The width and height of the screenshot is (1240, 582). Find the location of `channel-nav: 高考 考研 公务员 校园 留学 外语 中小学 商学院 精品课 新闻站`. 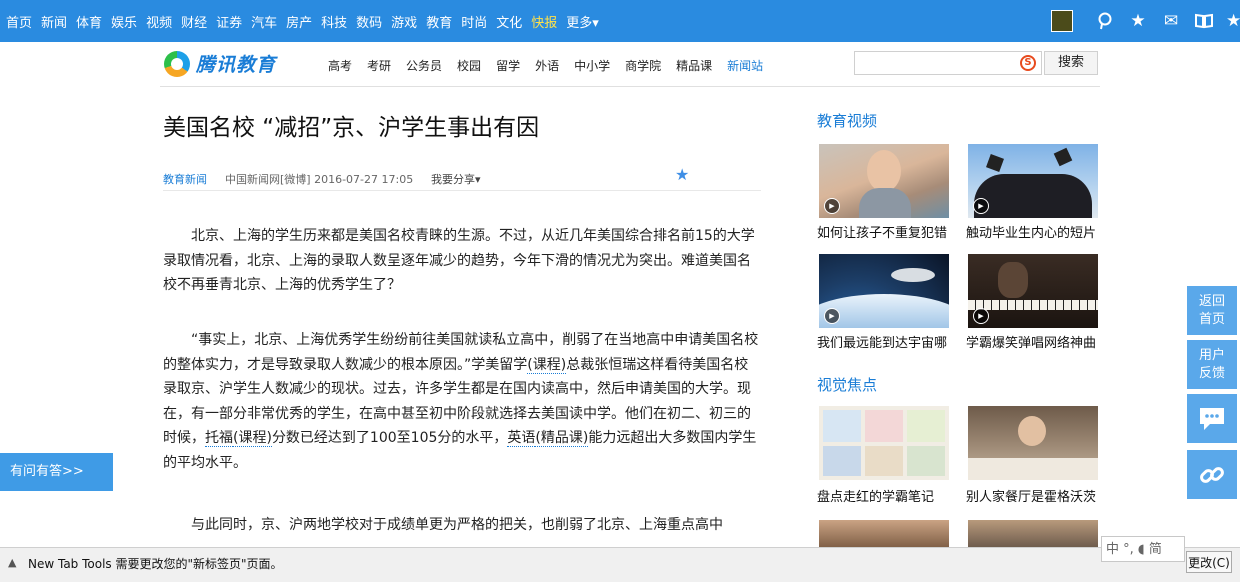

channel-nav: 高考 考研 公务员 校园 留学 外语 中小学 商学院 精品课 新闻站 is located at coordinates (553, 65).